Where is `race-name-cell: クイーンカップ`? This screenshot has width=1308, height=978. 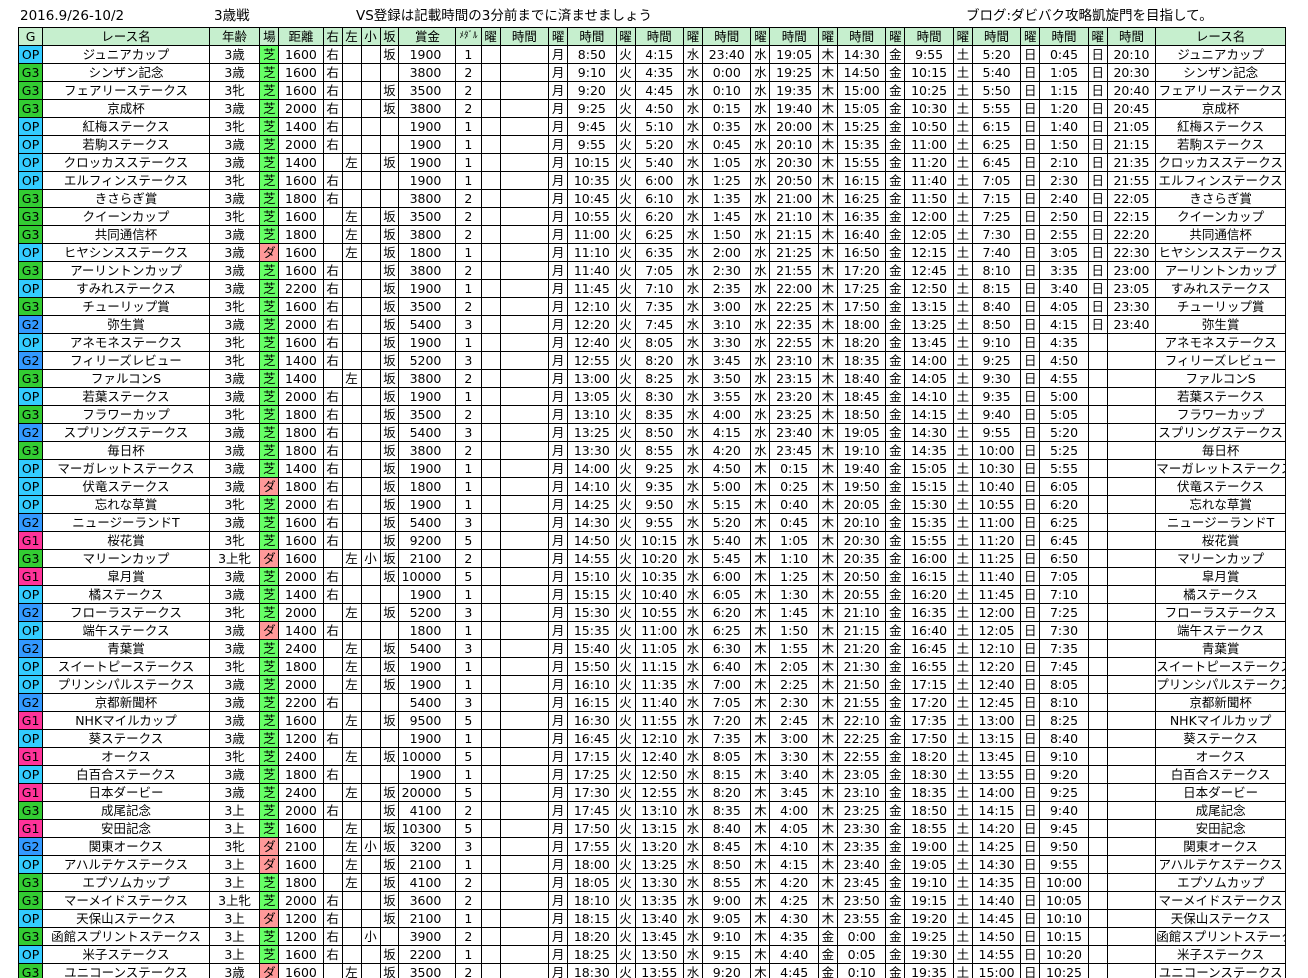 race-name-cell: クイーンカップ is located at coordinates (1220, 216).